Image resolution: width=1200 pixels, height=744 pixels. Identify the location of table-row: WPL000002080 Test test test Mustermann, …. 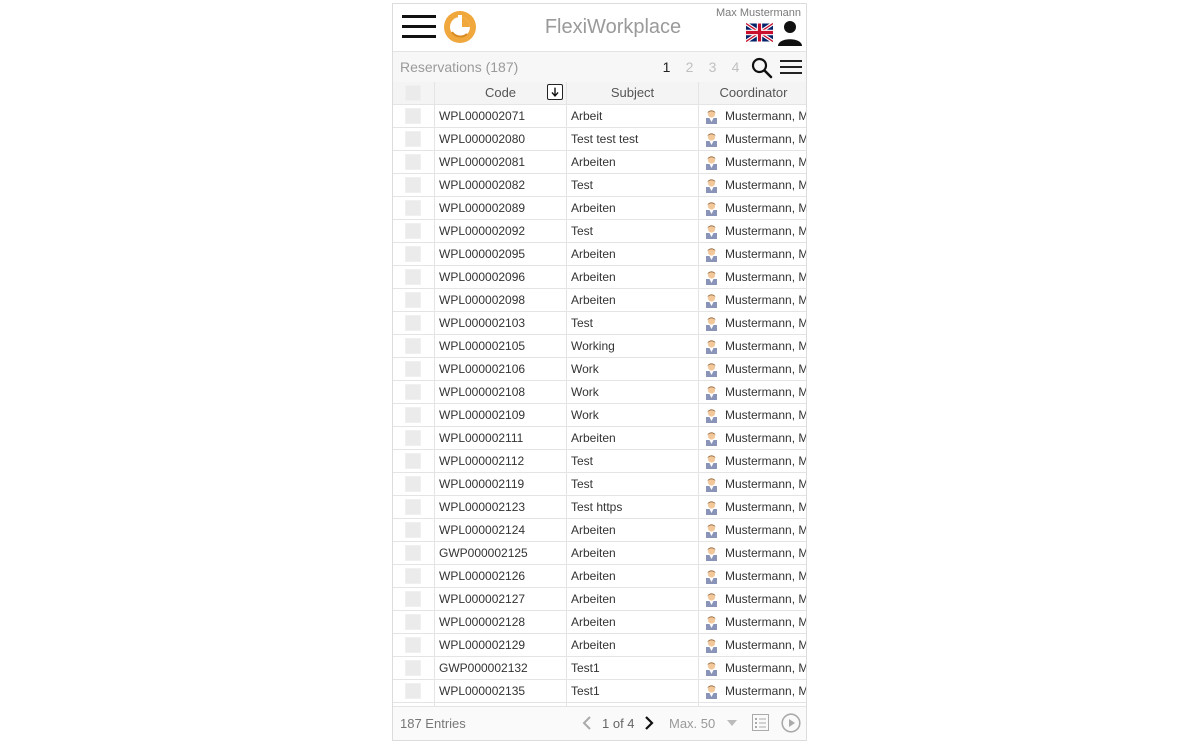
(599, 139).